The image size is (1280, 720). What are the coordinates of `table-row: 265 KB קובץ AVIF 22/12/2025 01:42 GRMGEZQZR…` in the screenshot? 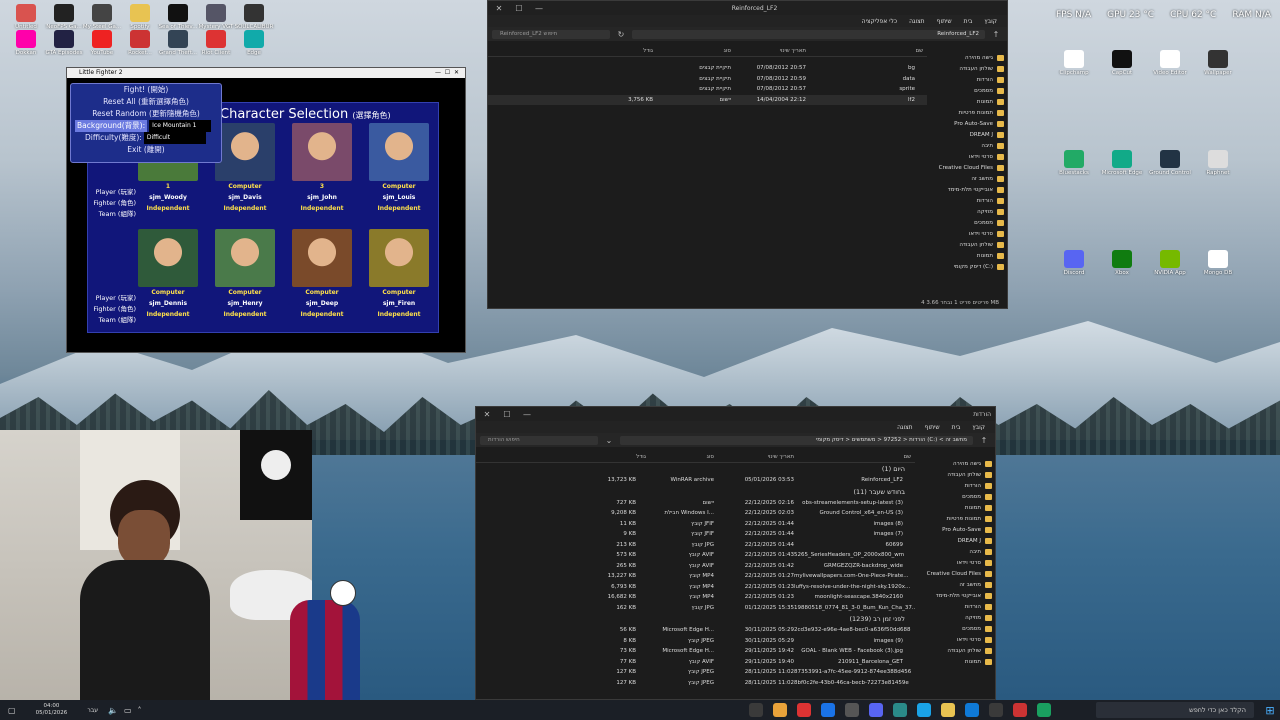 It's located at (695, 566).